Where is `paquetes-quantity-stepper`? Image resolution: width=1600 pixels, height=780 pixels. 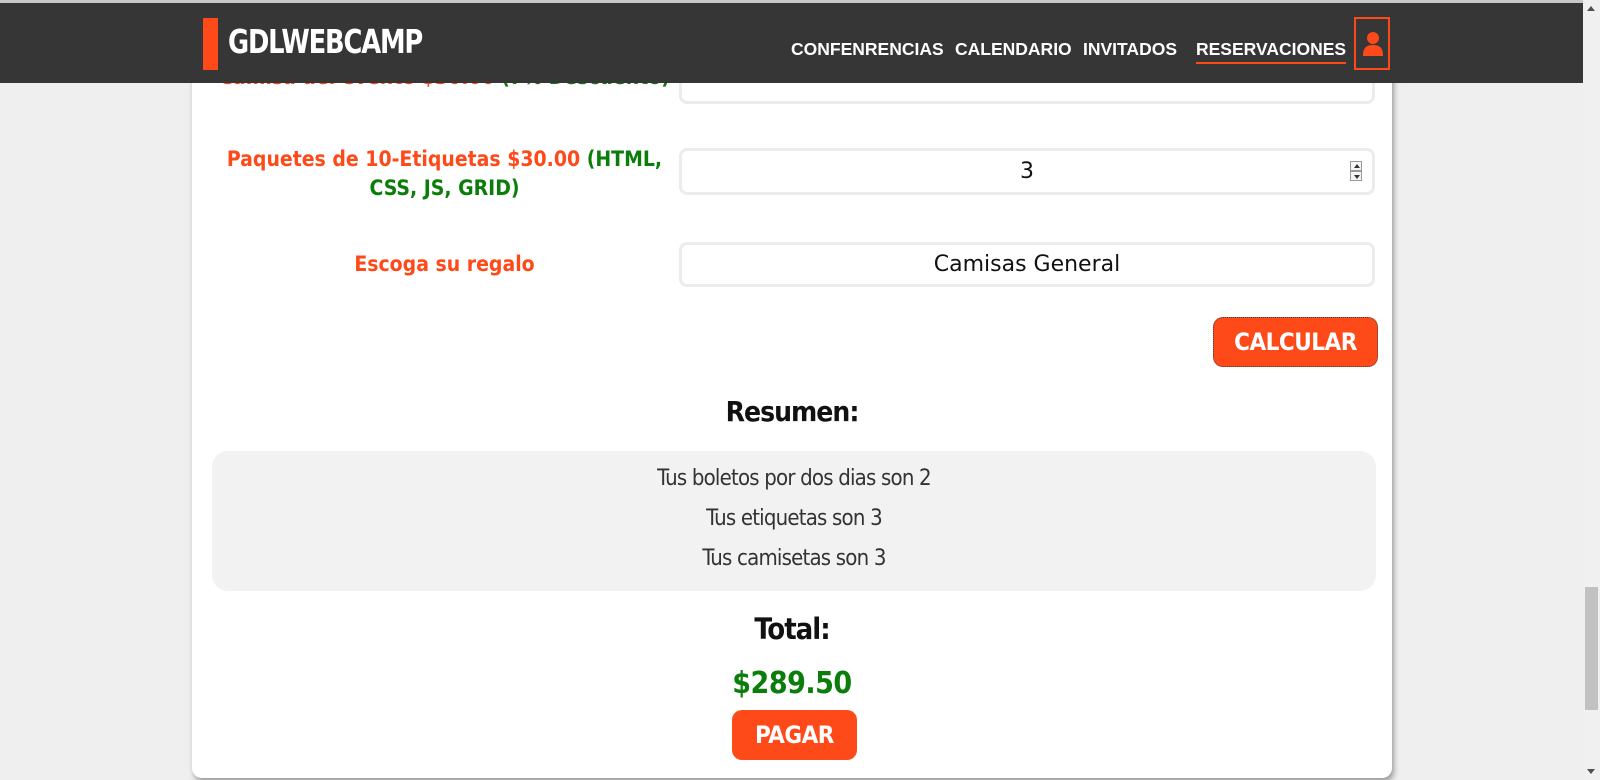
paquetes-quantity-stepper is located at coordinates (1356, 171).